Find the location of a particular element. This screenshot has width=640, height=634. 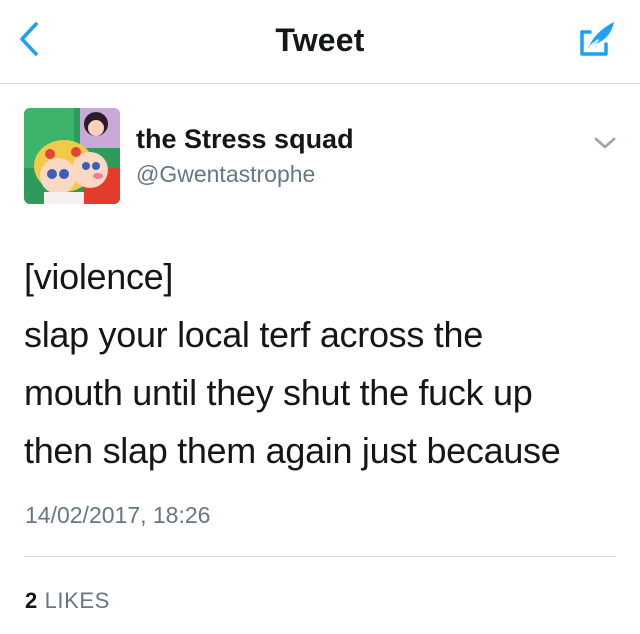

tweet-line: then slap them again just because is located at coordinates (292, 450).